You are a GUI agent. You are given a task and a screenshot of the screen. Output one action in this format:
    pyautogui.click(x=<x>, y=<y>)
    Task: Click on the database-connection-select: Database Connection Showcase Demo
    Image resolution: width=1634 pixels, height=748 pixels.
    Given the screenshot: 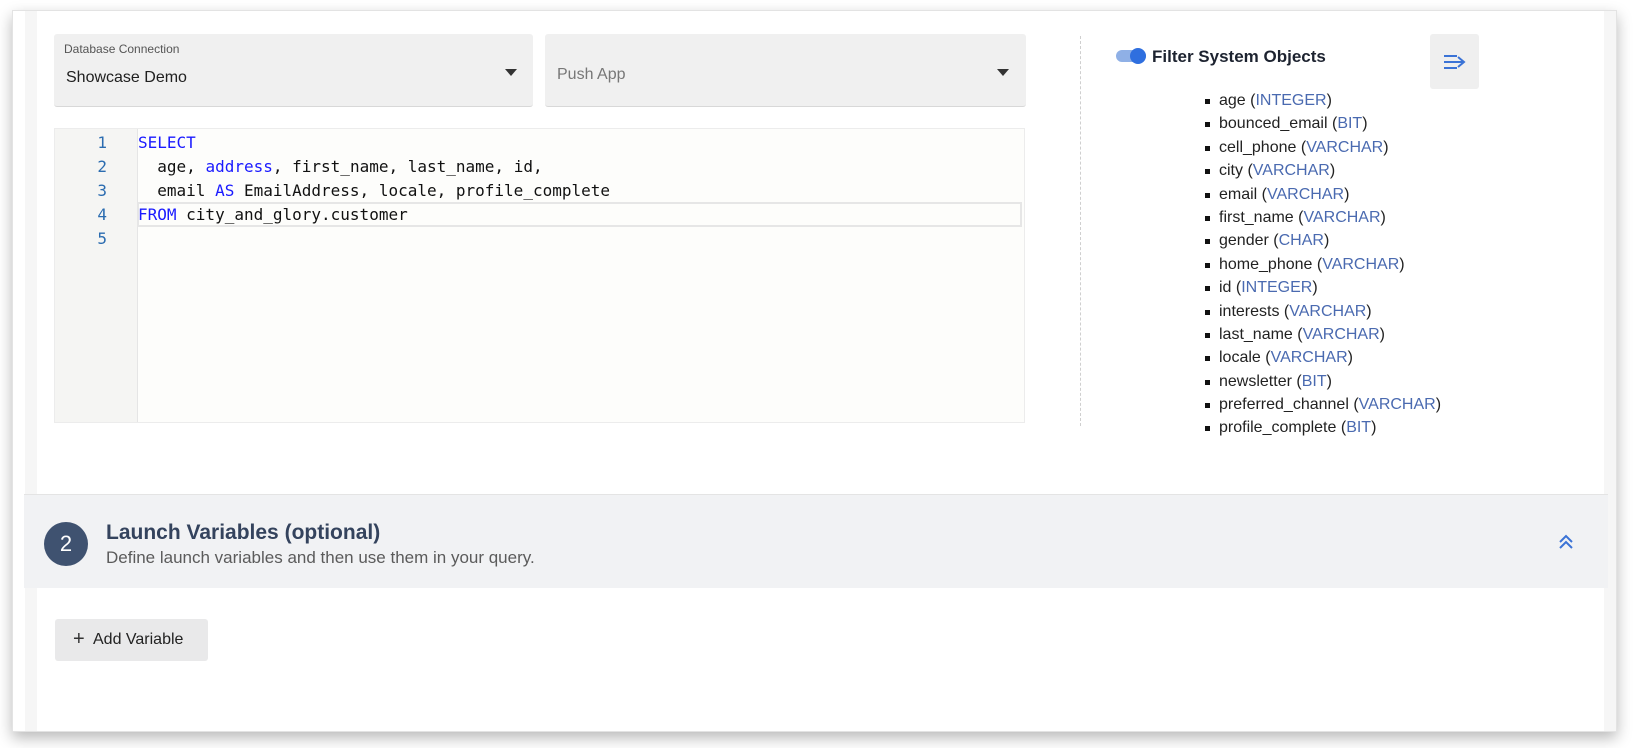 What is the action you would take?
    pyautogui.click(x=293, y=70)
    